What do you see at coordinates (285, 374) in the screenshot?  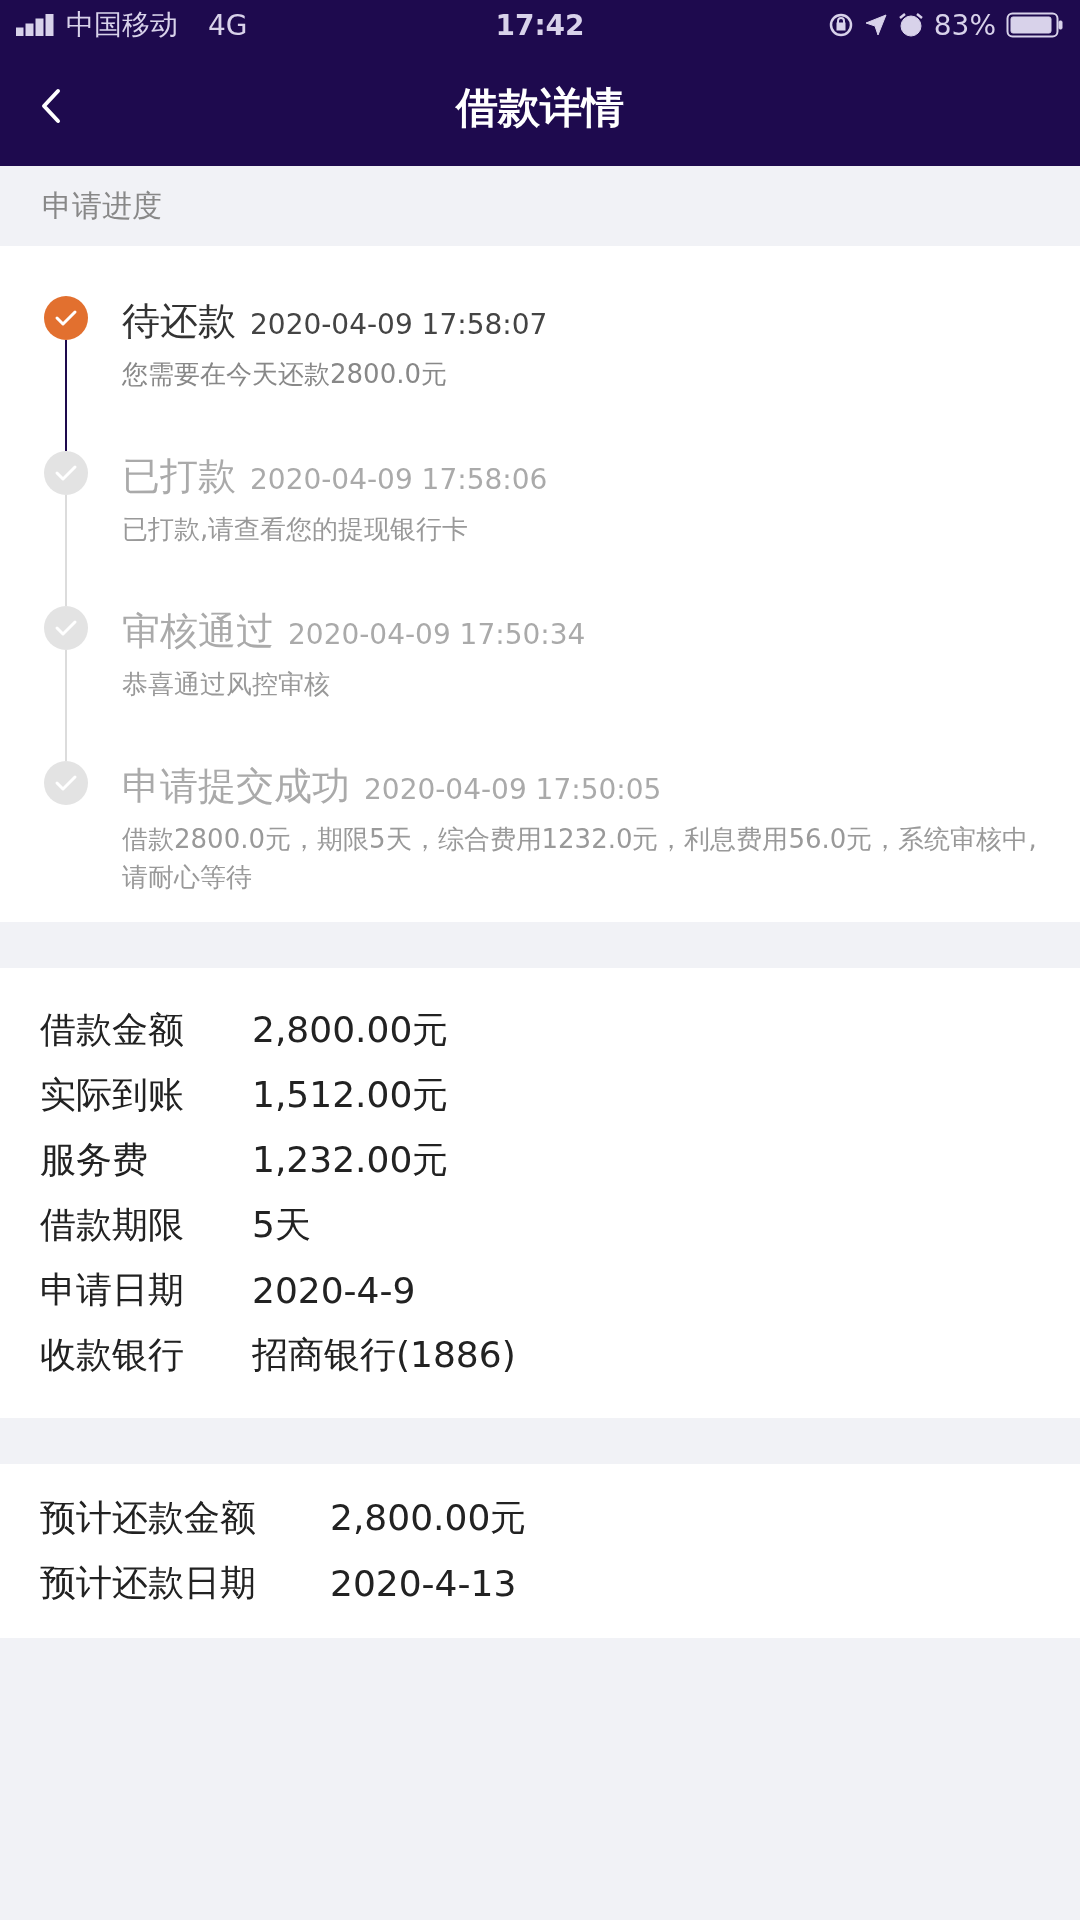 I see `step-note: 您需要在今天还款2800.0元` at bounding box center [285, 374].